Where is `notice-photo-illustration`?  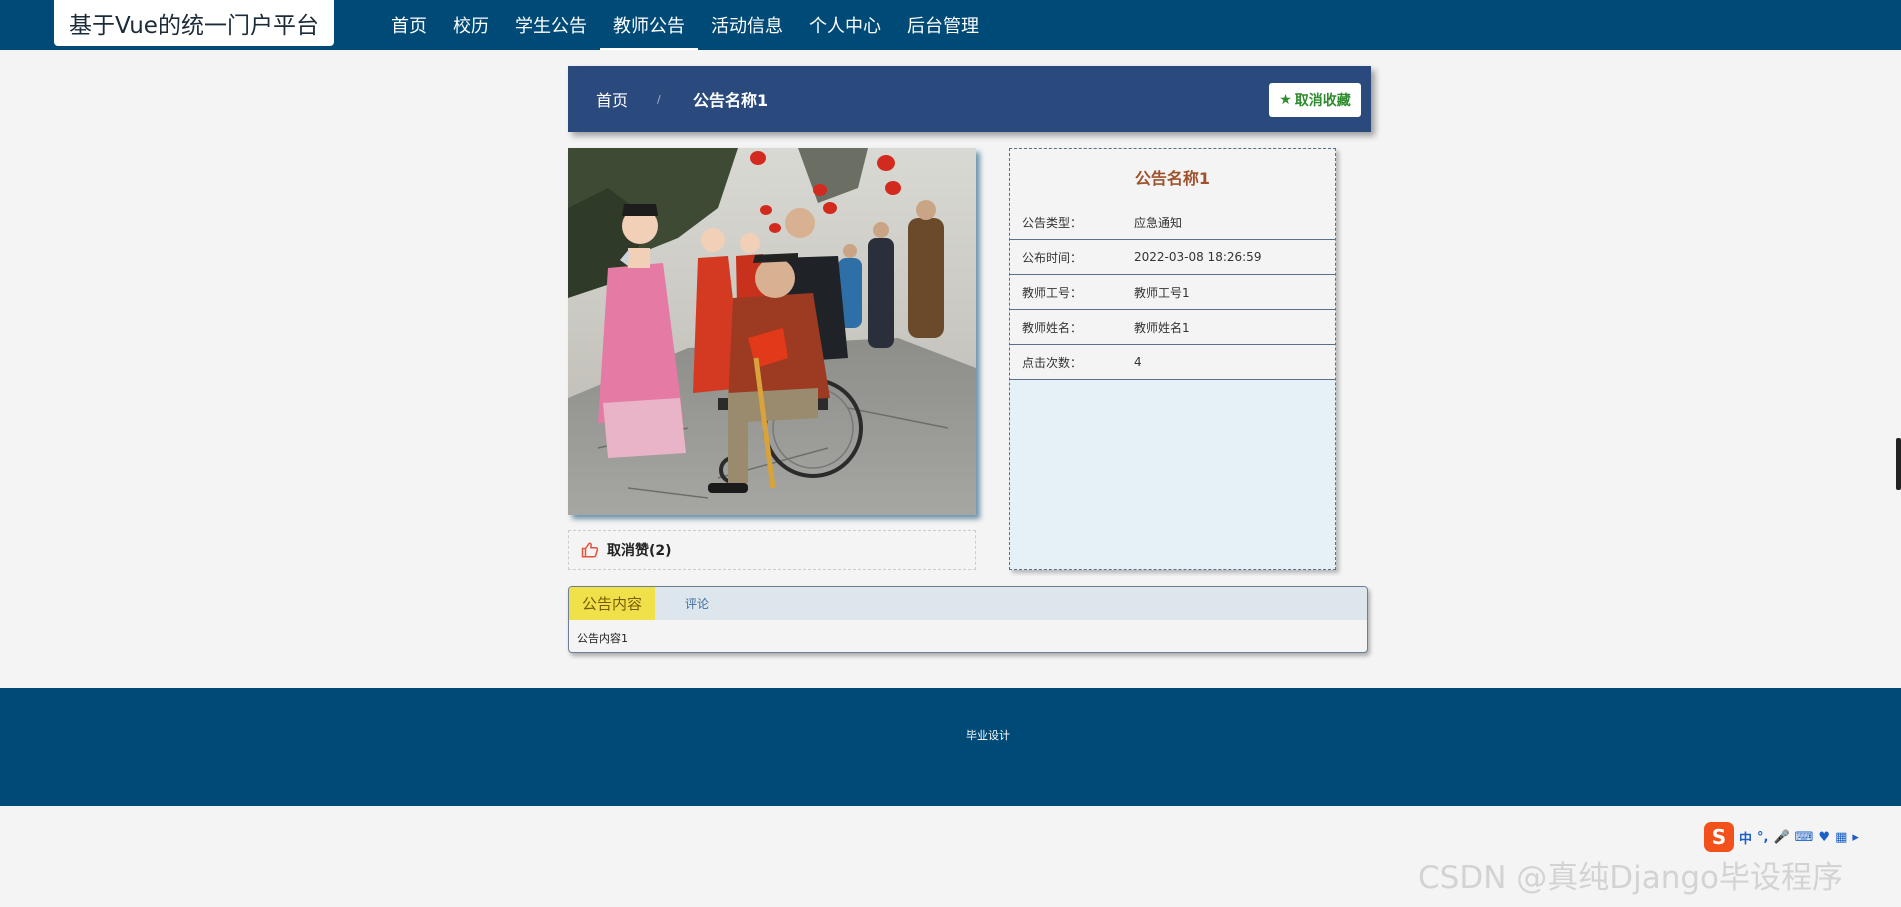
notice-photo-illustration is located at coordinates (772, 331).